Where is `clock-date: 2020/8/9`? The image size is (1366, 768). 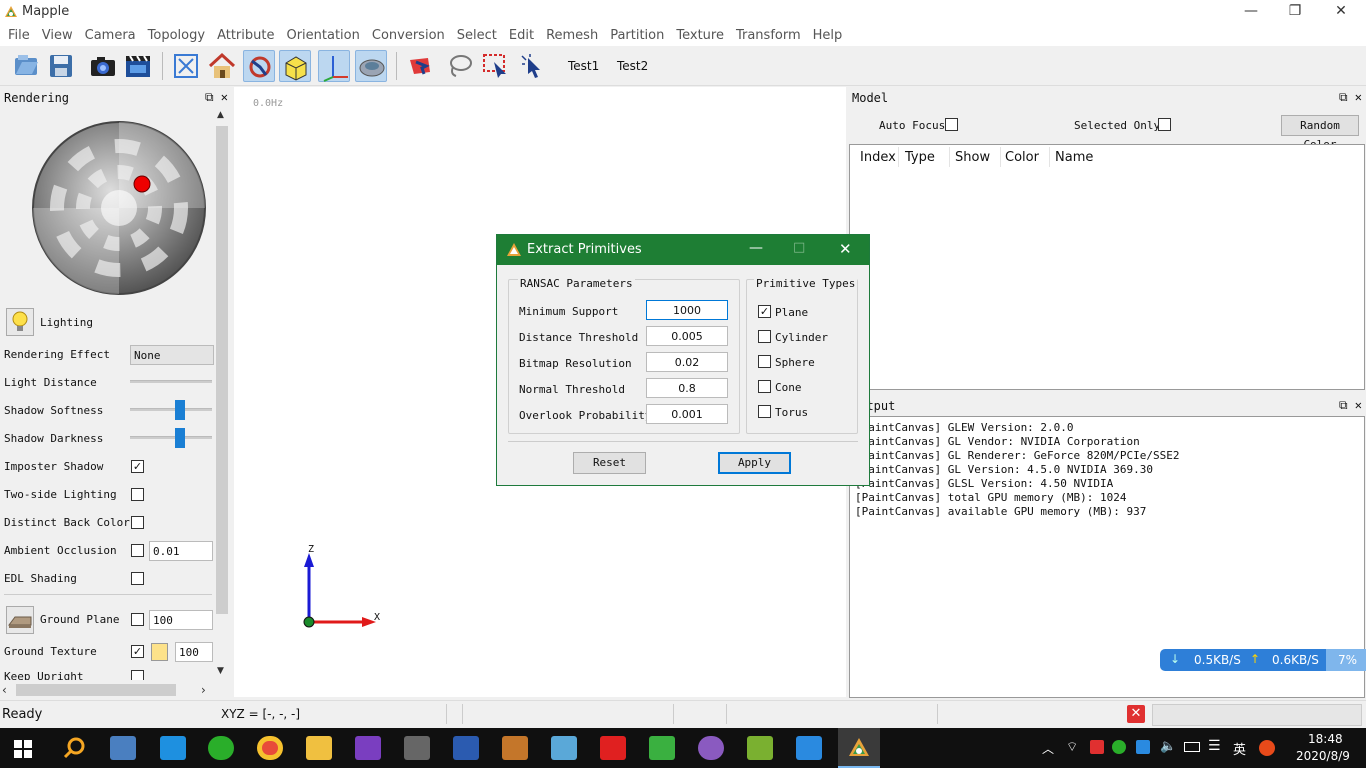
clock-date: 2020/8/9 is located at coordinates (1323, 756).